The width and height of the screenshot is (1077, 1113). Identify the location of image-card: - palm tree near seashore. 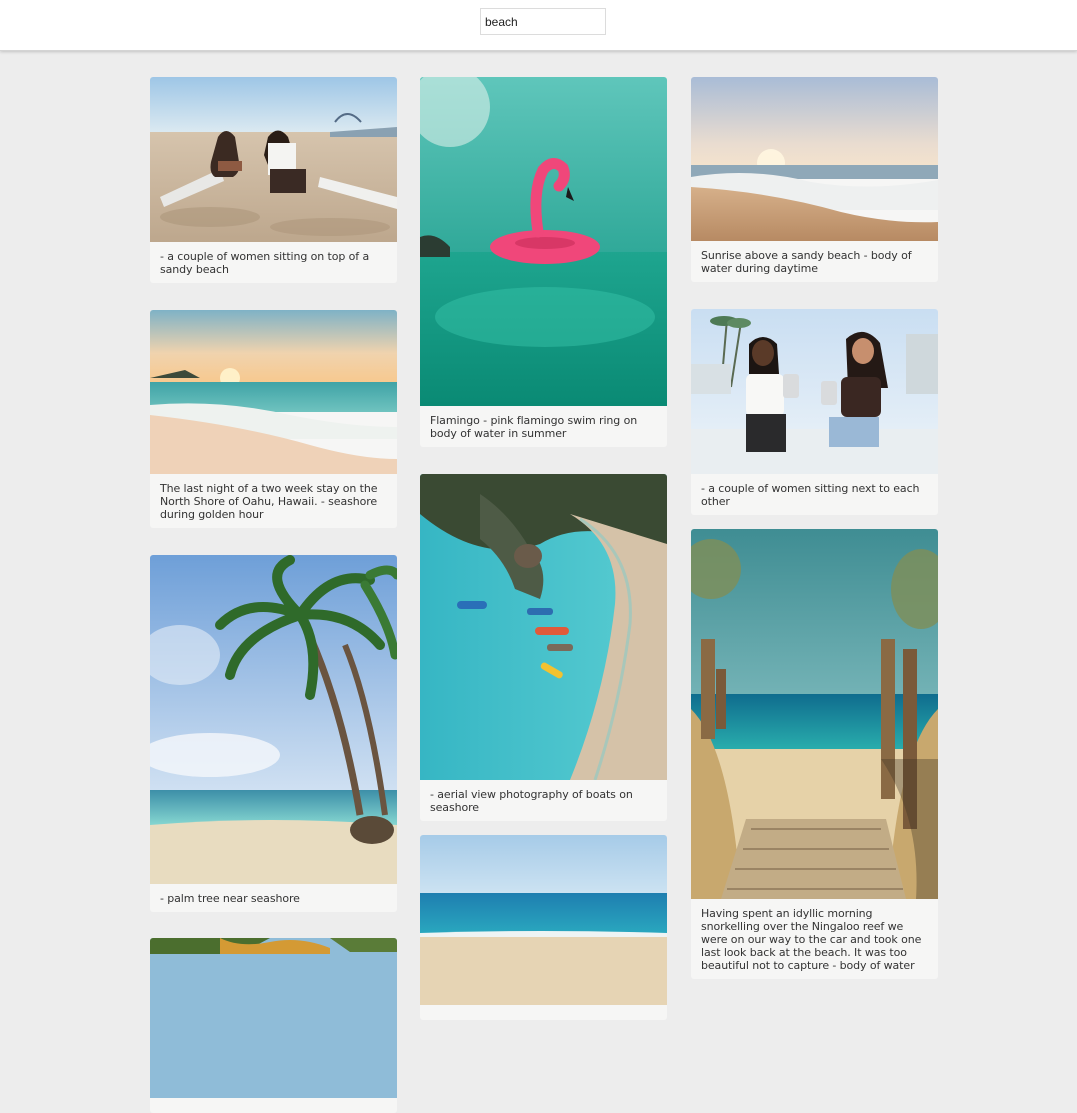
(273, 733).